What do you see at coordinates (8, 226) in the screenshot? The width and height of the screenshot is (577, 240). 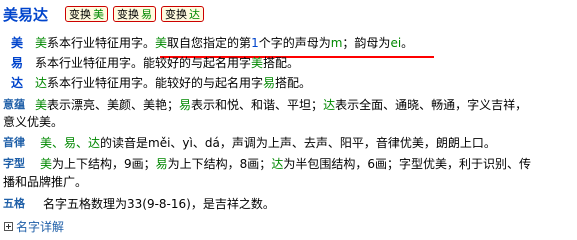 I see `expand-plus-icon` at bounding box center [8, 226].